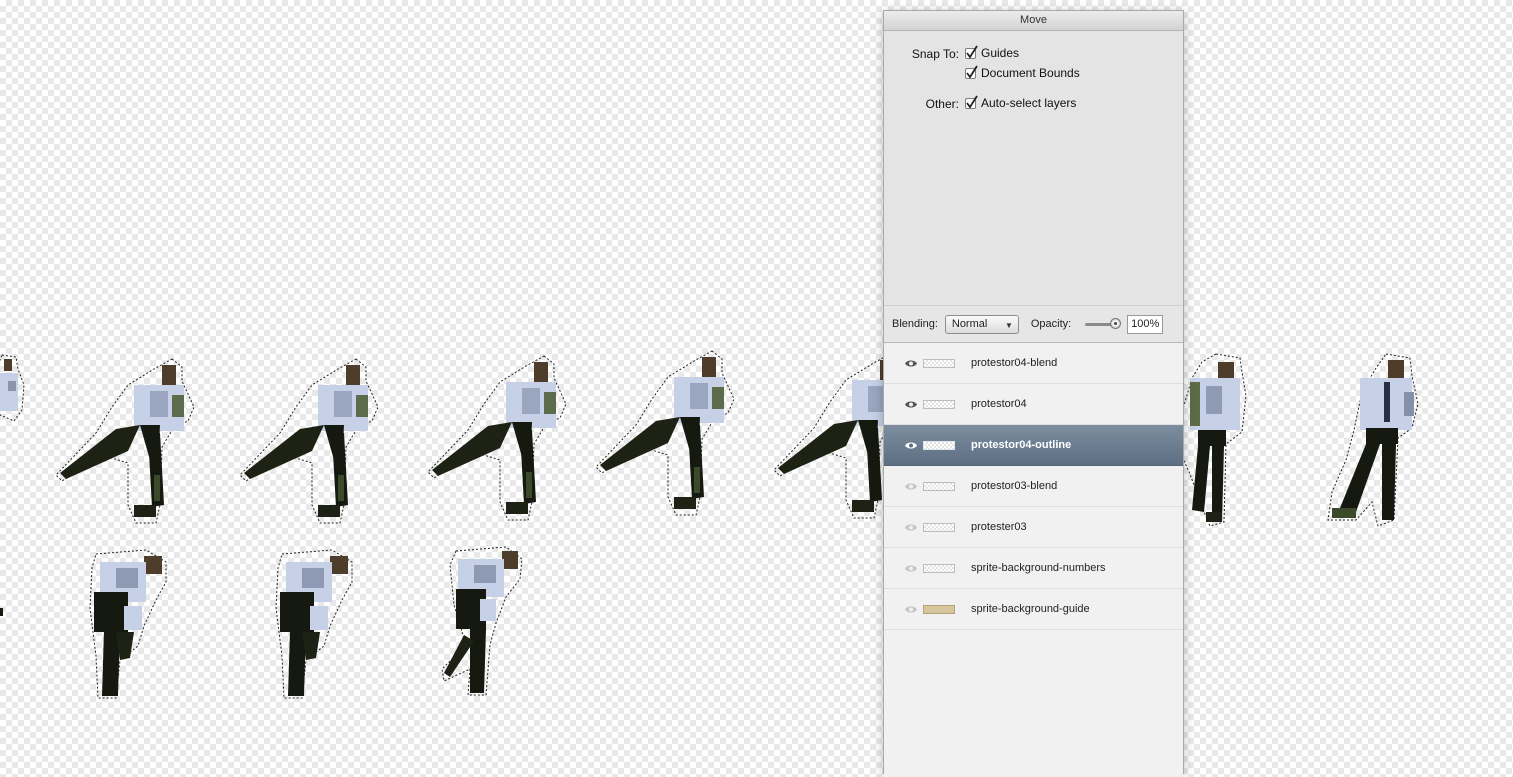  What do you see at coordinates (2, 612) in the screenshot?
I see `sprite-fragment` at bounding box center [2, 612].